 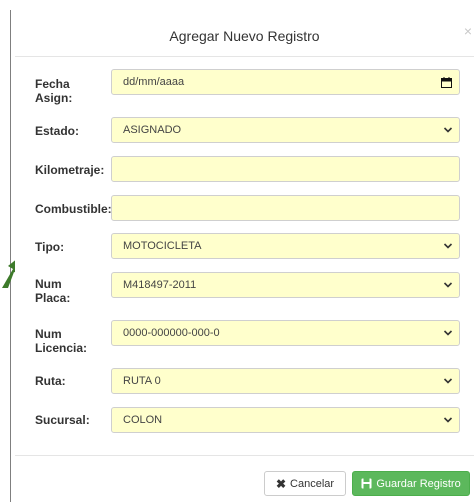 I want to click on modal-title: Agregar Nuevo Registro, so click(x=244, y=36).